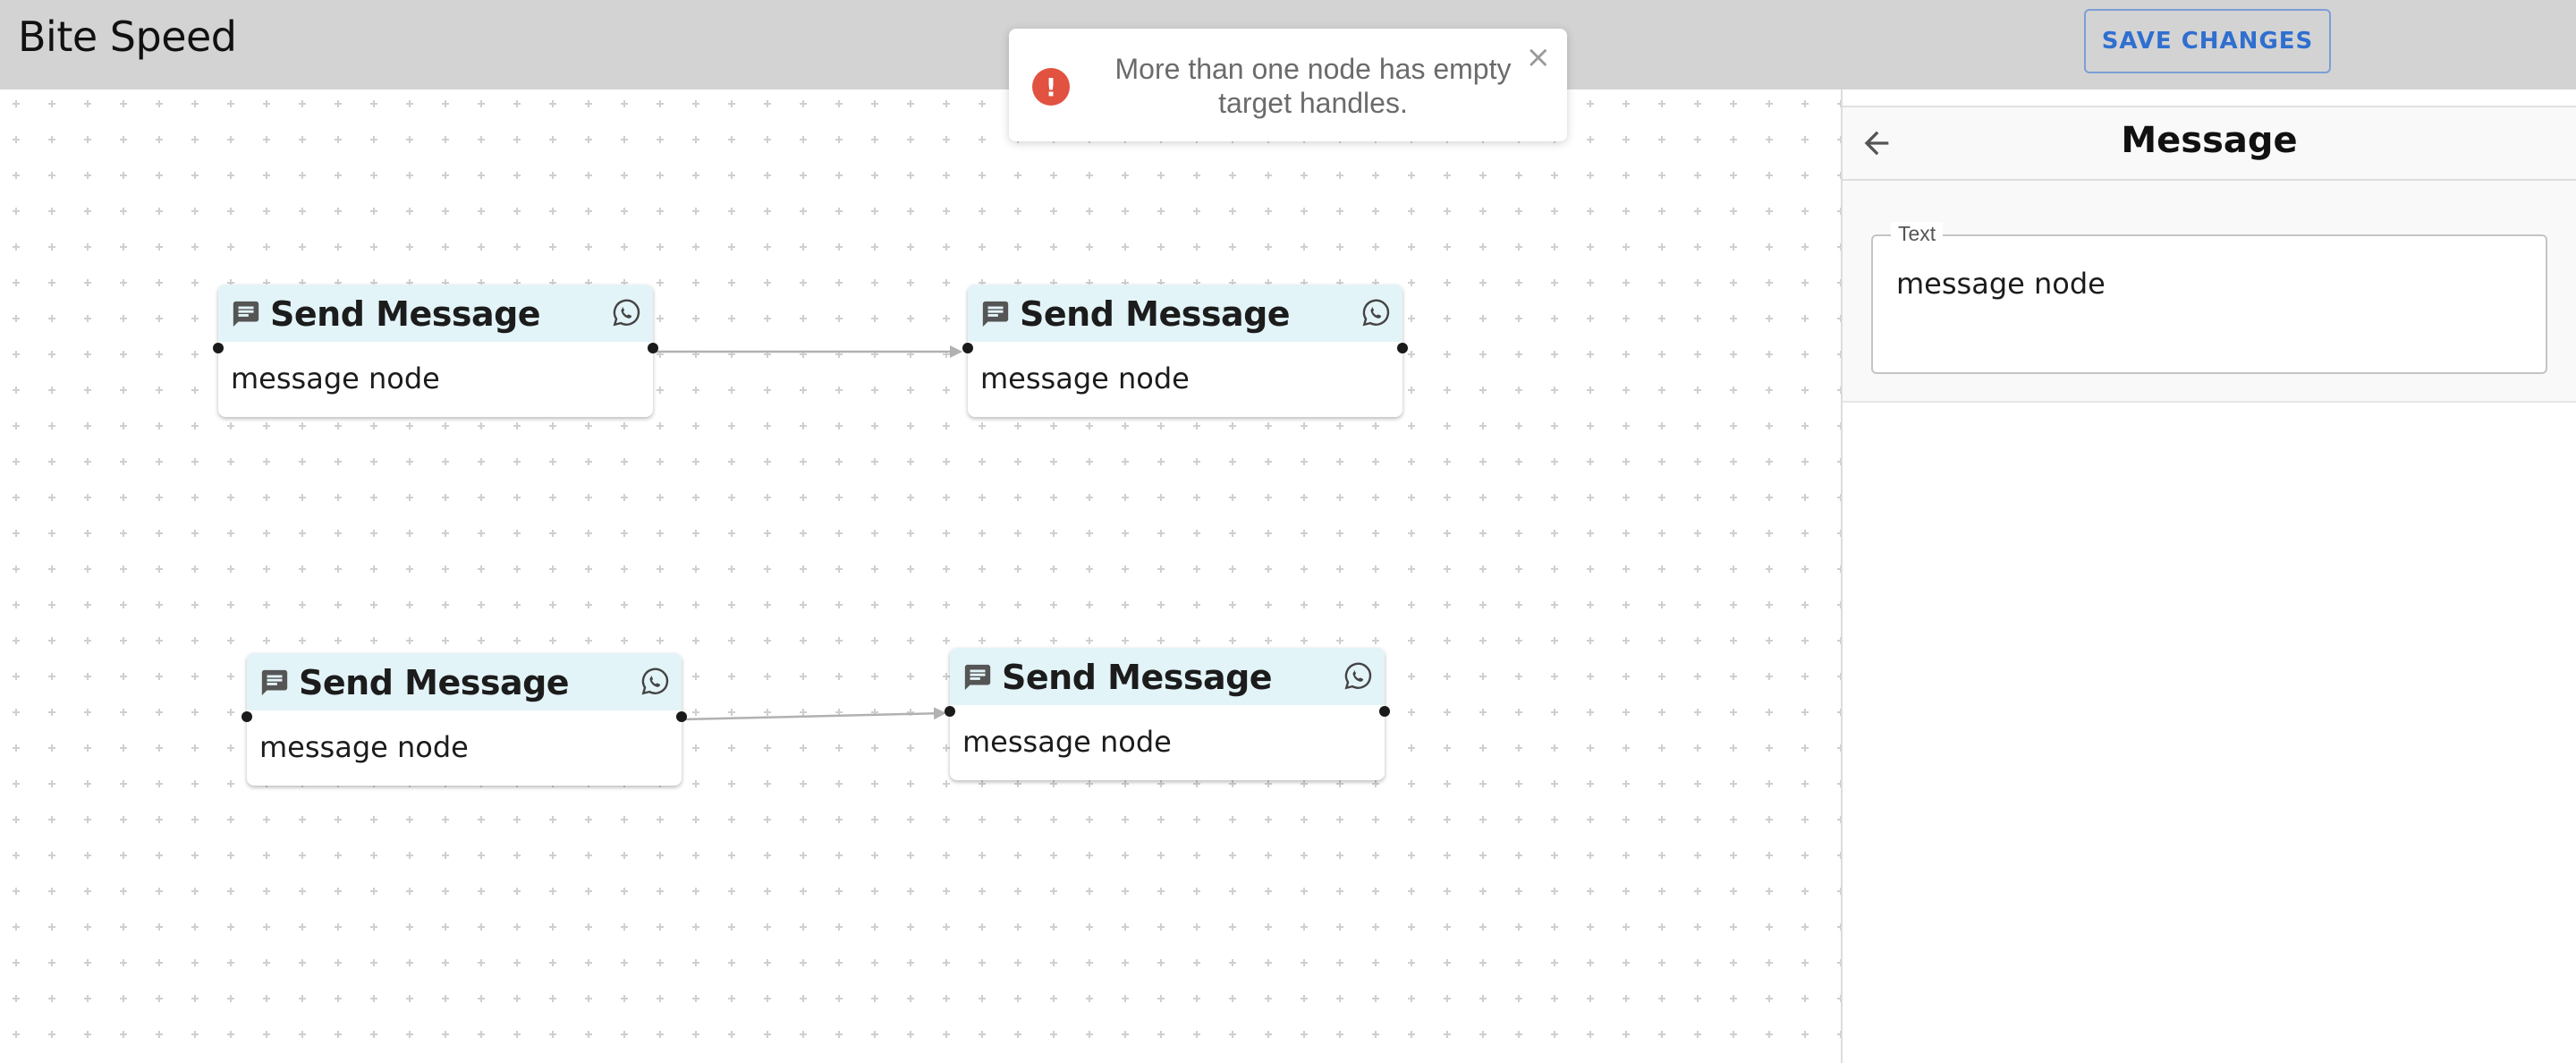  I want to click on edges-layer, so click(807, 533).